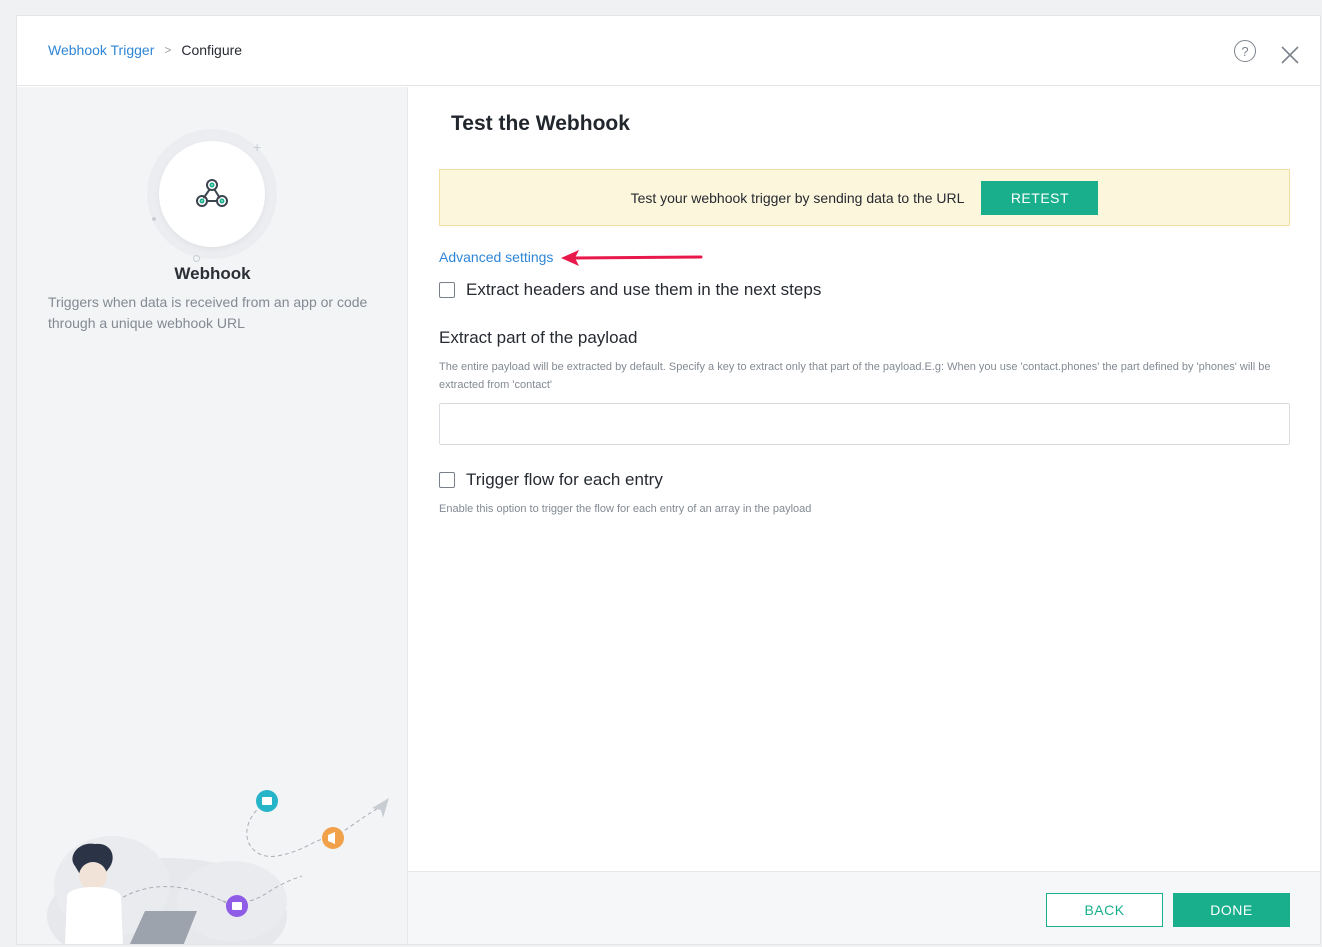  I want to click on trigger-each-option: Trigger flow for each entry, so click(551, 480).